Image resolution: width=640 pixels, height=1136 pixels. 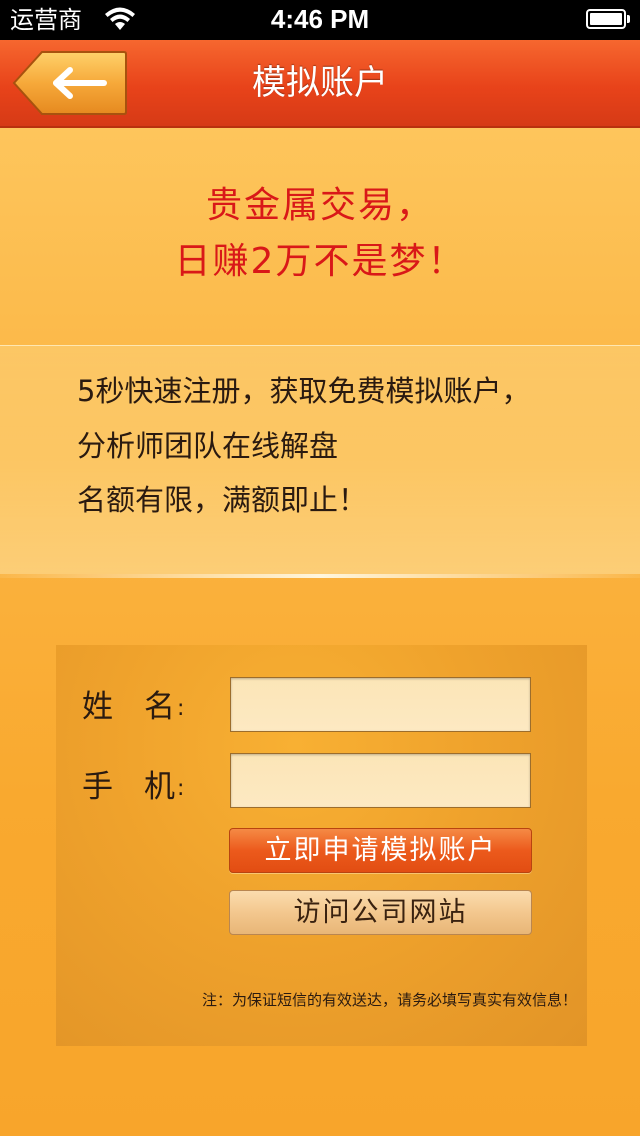 I want to click on name-label-colon: :, so click(x=181, y=708).